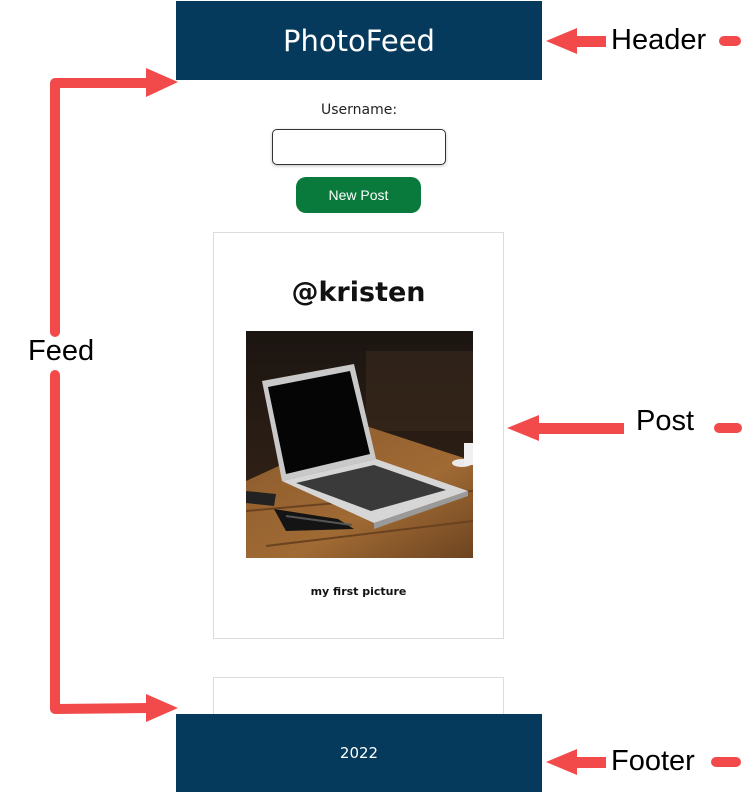 Image resolution: width=744 pixels, height=792 pixels. What do you see at coordinates (728, 428) in the screenshot?
I see `post-arrow-tail` at bounding box center [728, 428].